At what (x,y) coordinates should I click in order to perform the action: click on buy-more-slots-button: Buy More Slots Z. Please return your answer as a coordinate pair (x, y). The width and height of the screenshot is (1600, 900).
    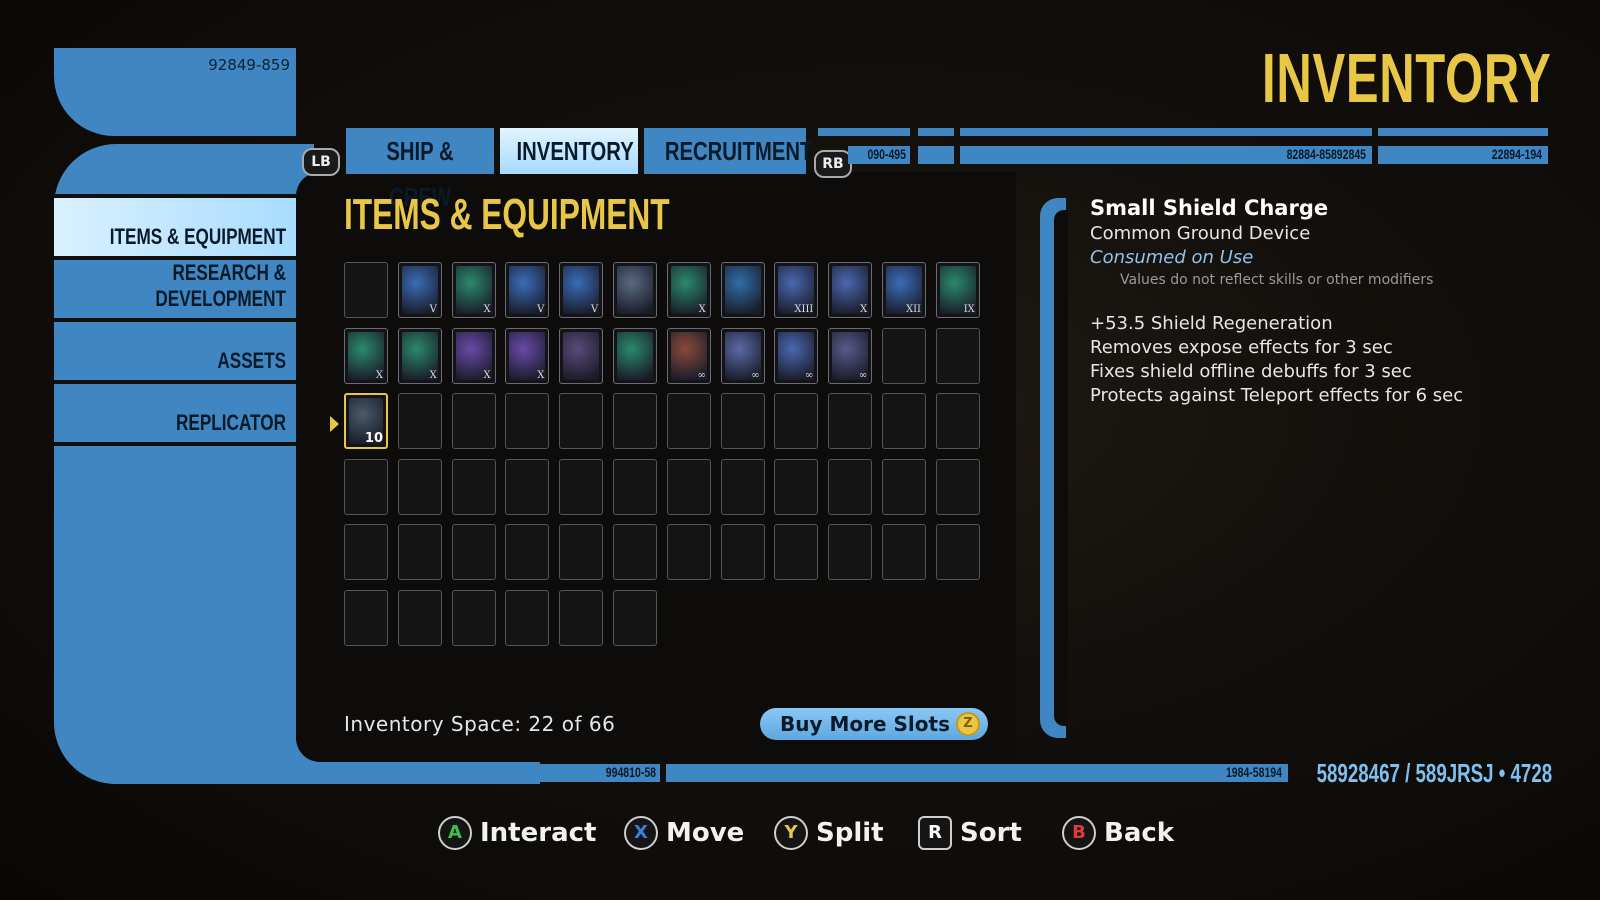
    Looking at the image, I should click on (874, 724).